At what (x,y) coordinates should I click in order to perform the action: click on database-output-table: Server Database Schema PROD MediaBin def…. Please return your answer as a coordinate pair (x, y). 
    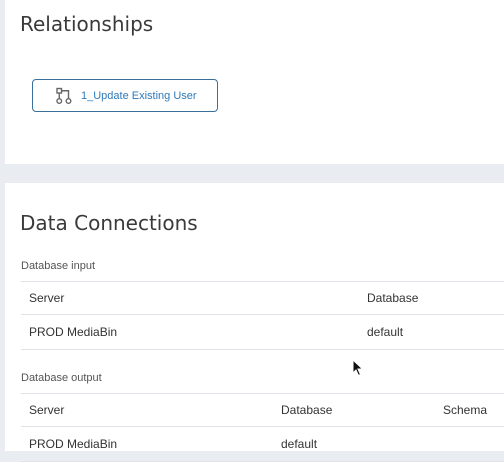
    Looking at the image, I should click on (262, 427).